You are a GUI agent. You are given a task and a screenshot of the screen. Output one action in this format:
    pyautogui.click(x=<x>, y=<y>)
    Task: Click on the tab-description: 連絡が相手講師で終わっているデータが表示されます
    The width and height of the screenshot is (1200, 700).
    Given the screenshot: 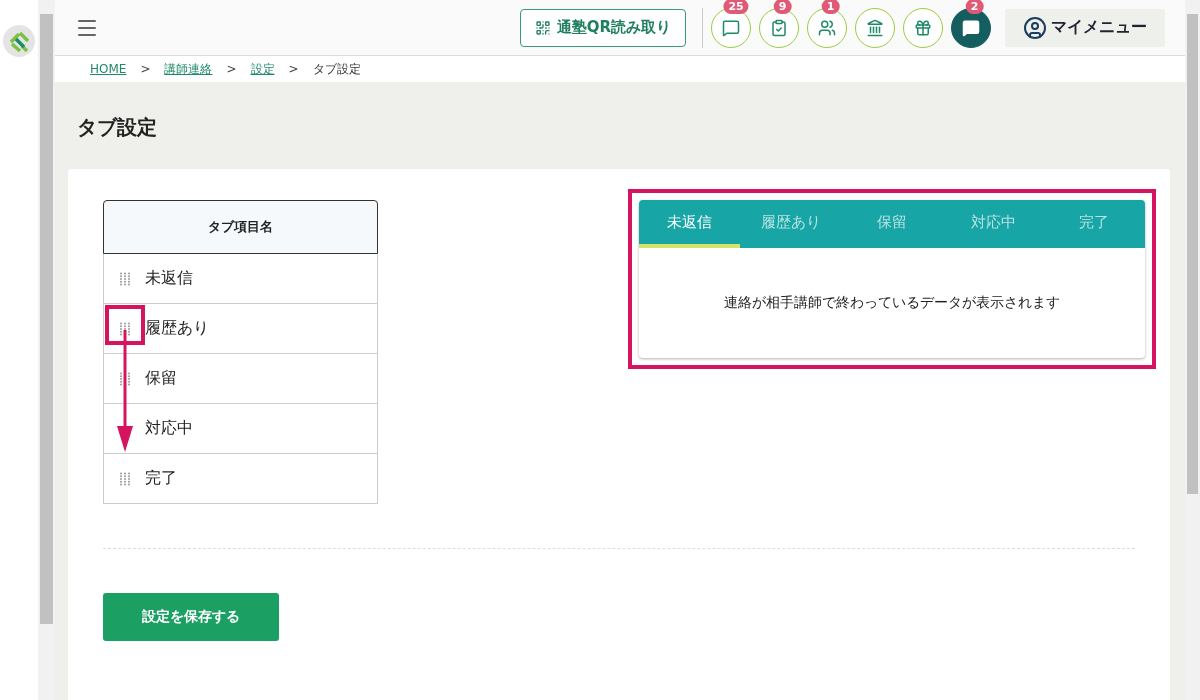 What is the action you would take?
    pyautogui.click(x=892, y=302)
    